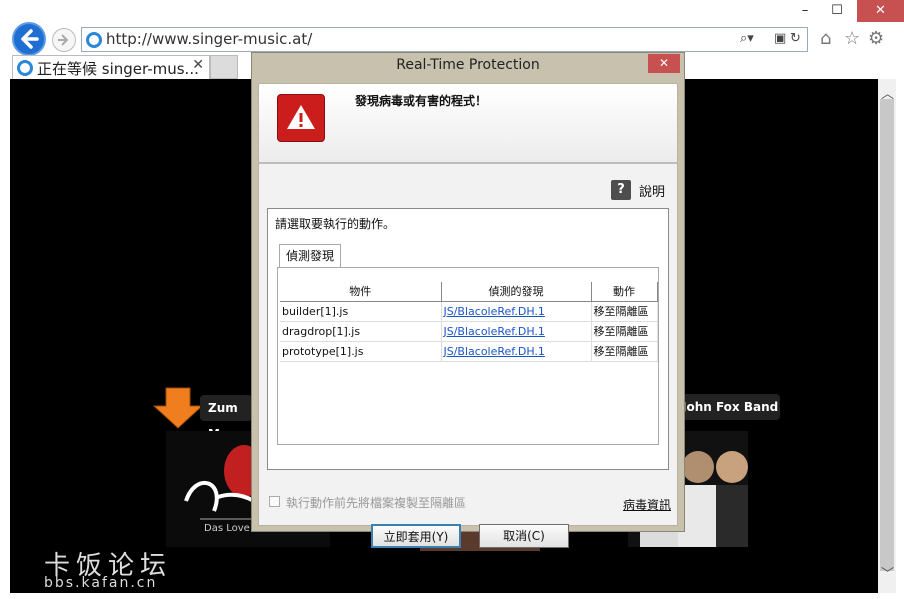 The image size is (904, 599). I want to click on table-row: prototype[1].js JS/BlacoleRef.DH.1 移至隔離區, so click(469, 351).